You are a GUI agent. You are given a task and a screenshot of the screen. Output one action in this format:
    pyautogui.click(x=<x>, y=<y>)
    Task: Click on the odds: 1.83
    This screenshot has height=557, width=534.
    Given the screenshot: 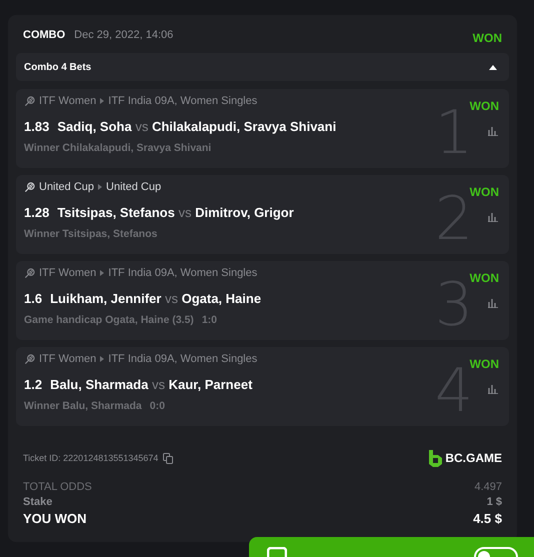 What is the action you would take?
    pyautogui.click(x=37, y=126)
    